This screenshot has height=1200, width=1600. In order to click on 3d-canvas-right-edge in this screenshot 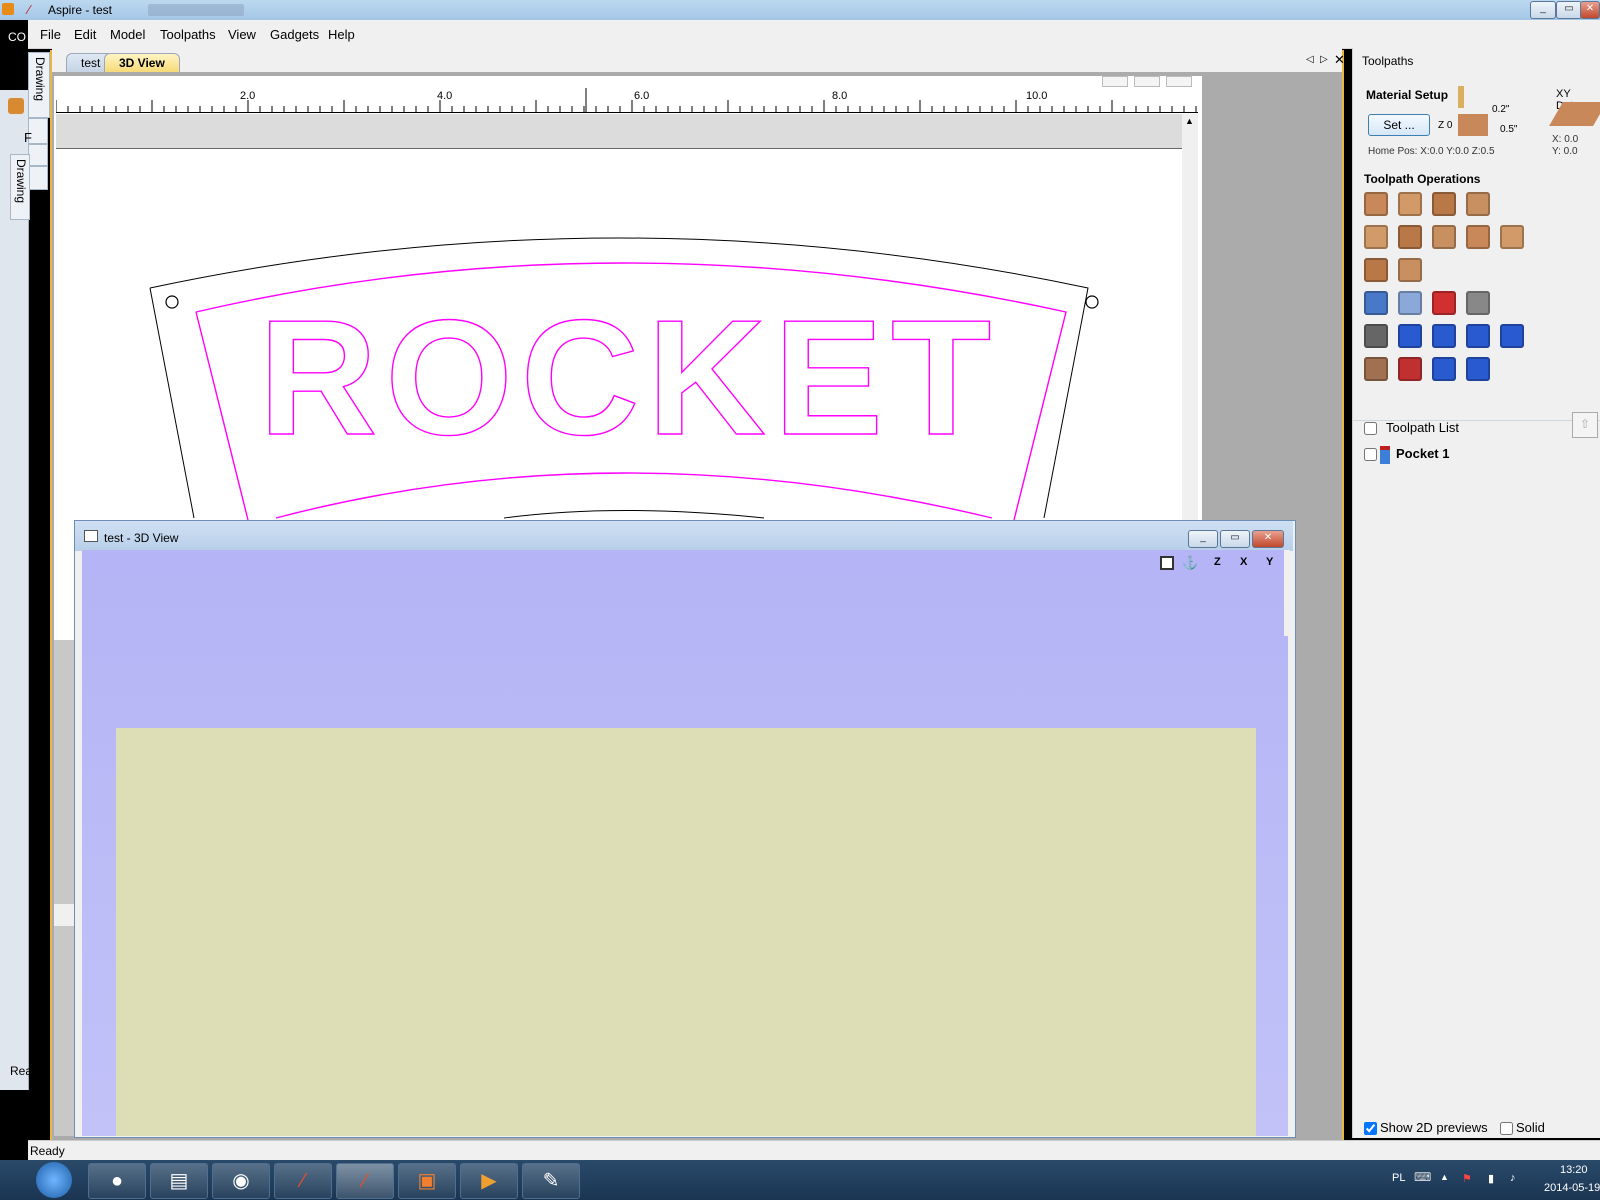, I will do `click(1287, 593)`.